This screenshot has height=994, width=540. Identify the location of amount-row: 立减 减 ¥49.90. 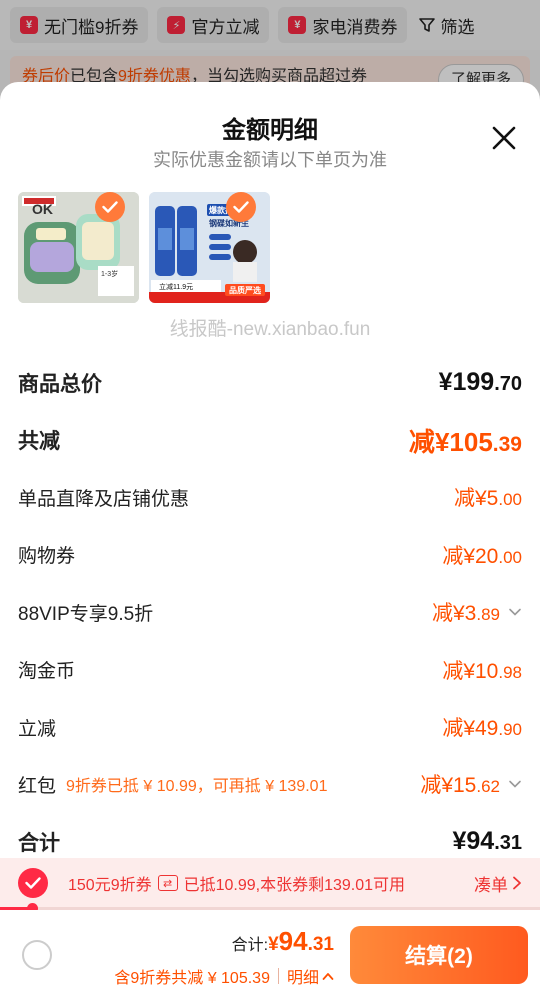
(270, 726).